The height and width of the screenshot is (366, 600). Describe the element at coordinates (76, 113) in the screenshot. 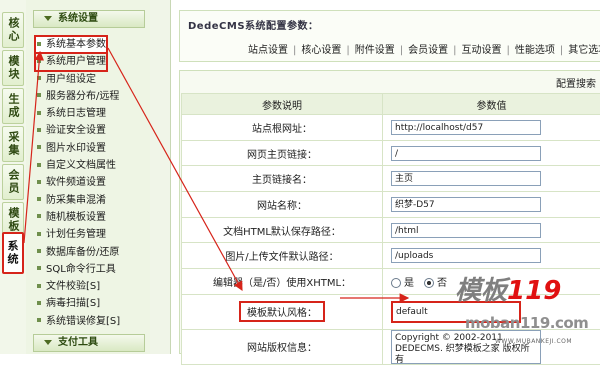

I see `menu-item-label: 系统日志管理` at that location.